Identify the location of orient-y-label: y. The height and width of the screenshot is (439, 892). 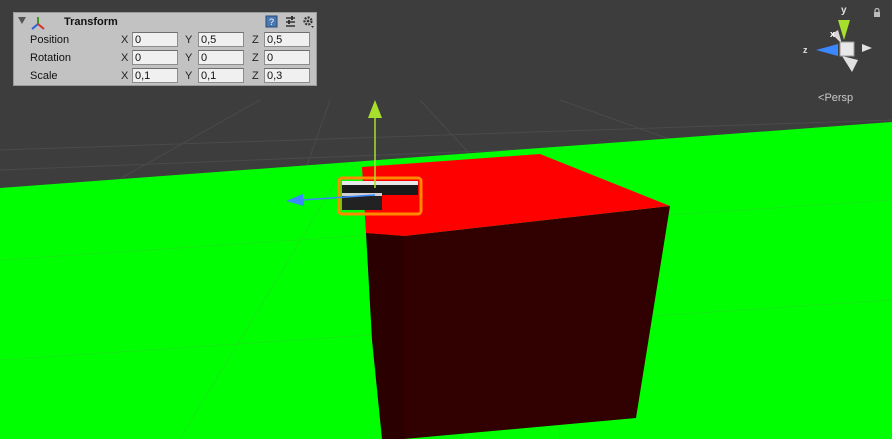
(844, 10).